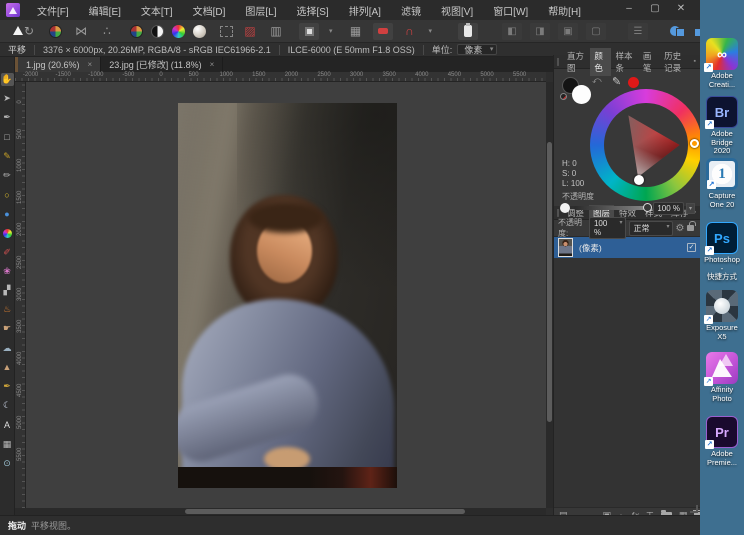 This screenshot has height=535, width=744. Describe the element at coordinates (629, 10) in the screenshot. I see `minimize-button: –` at that location.